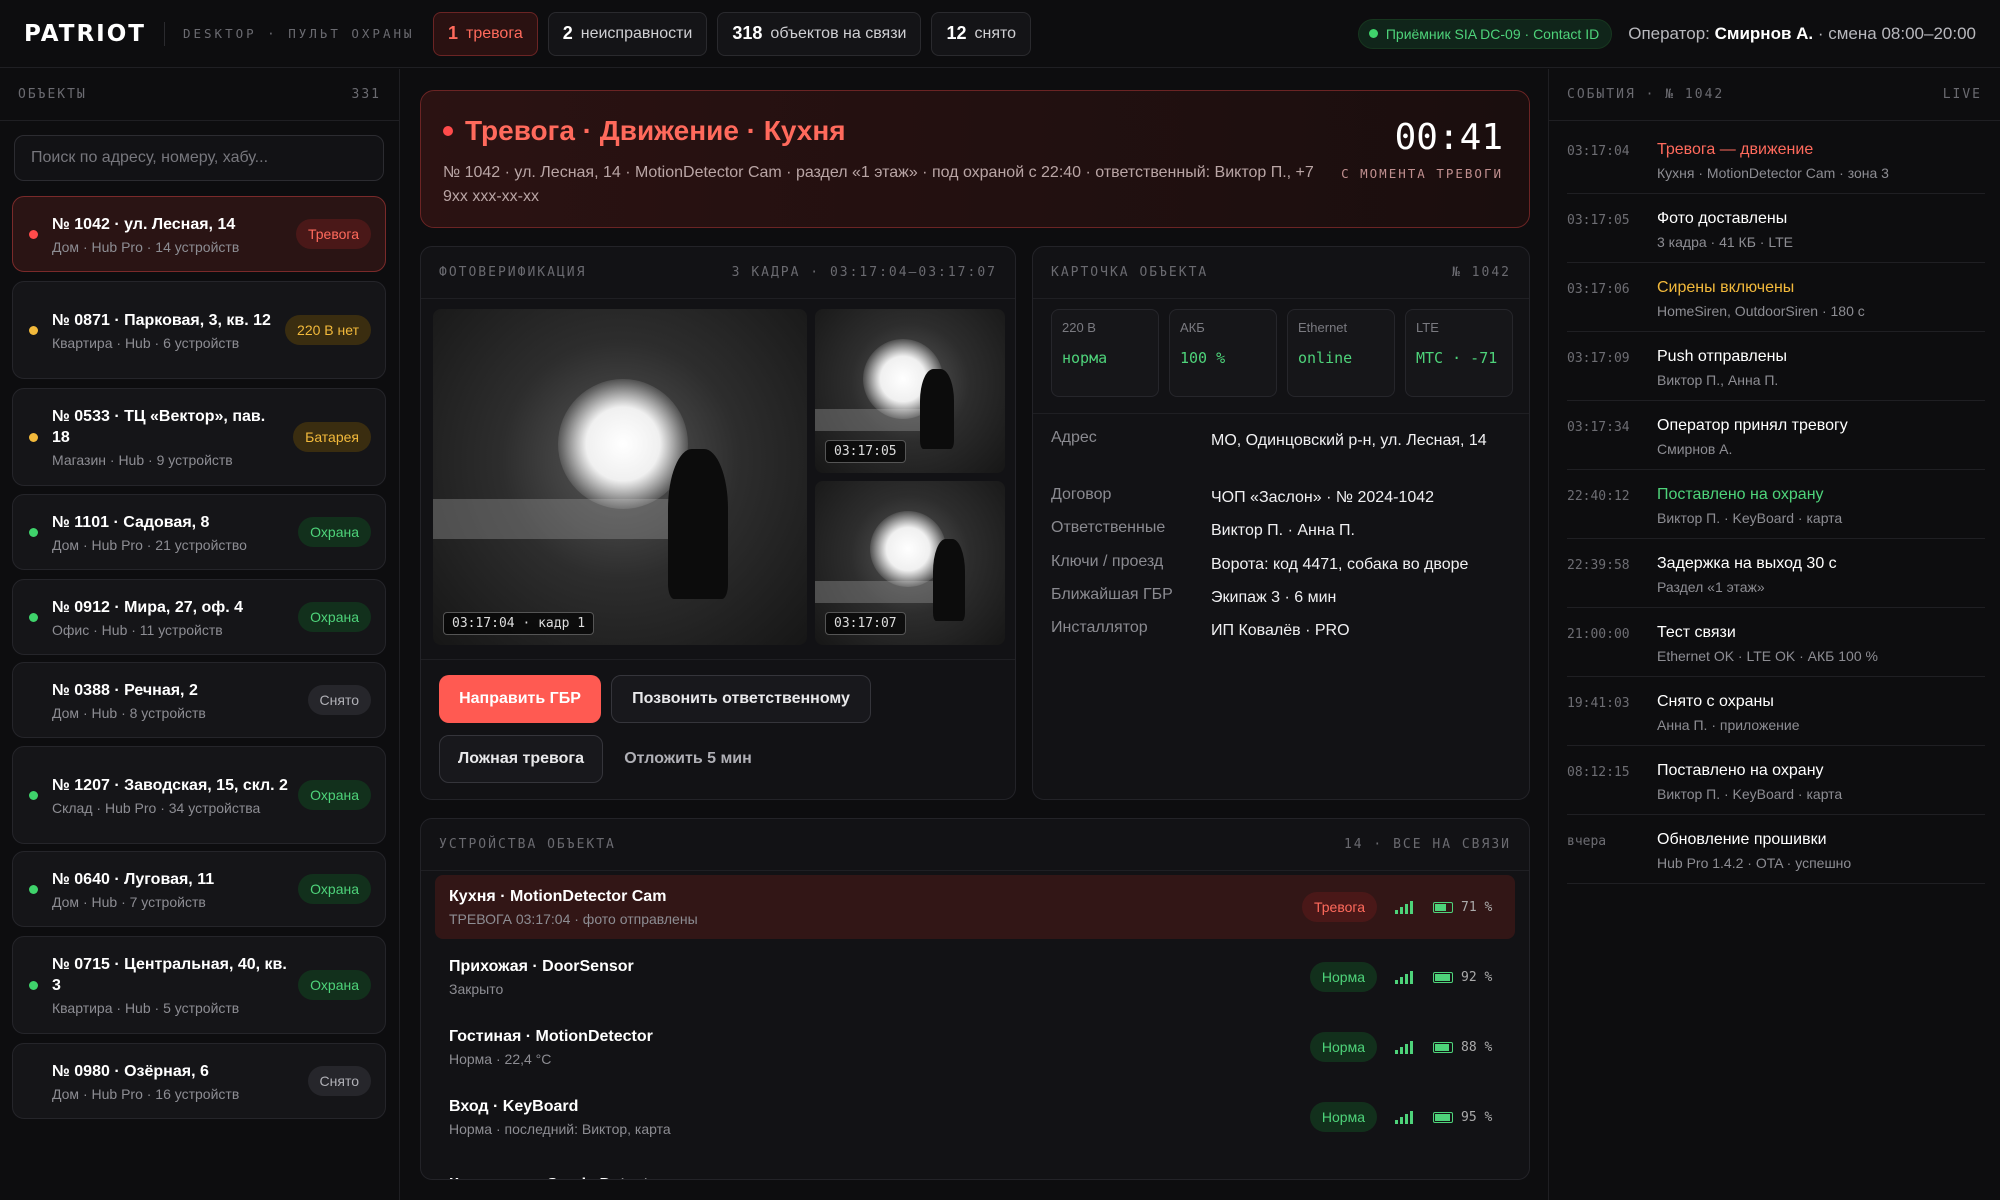  What do you see at coordinates (1761, 311) in the screenshot?
I see `event-subtitle: HomeSiren, OutdoorSiren · 180 с` at bounding box center [1761, 311].